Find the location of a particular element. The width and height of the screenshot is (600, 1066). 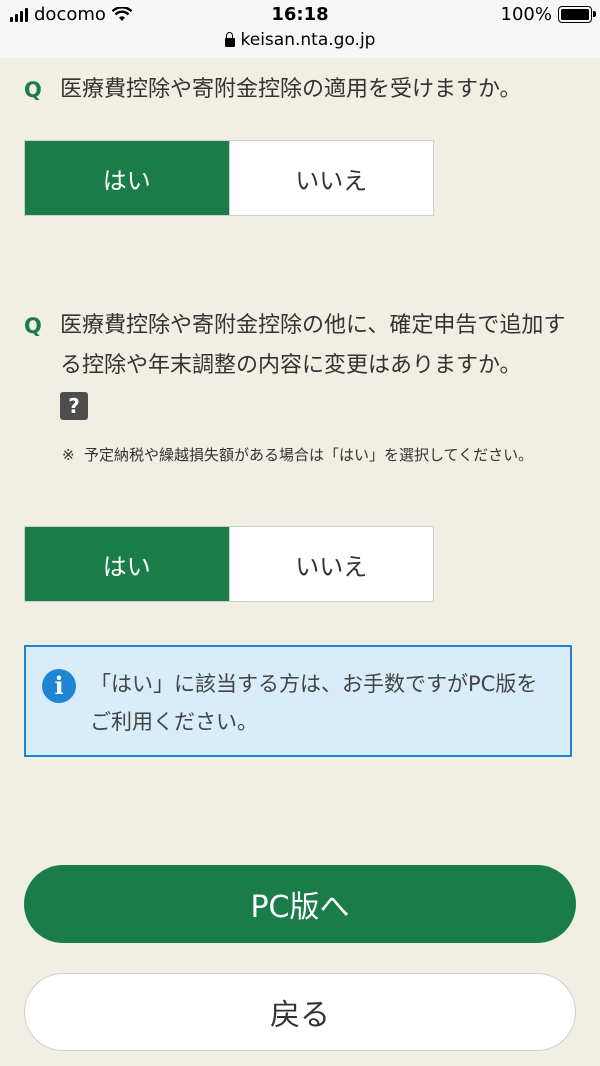

info-text: 「はい」に該当する方は、お手数ですがPC版をご利用ください。 is located at coordinates (314, 703).